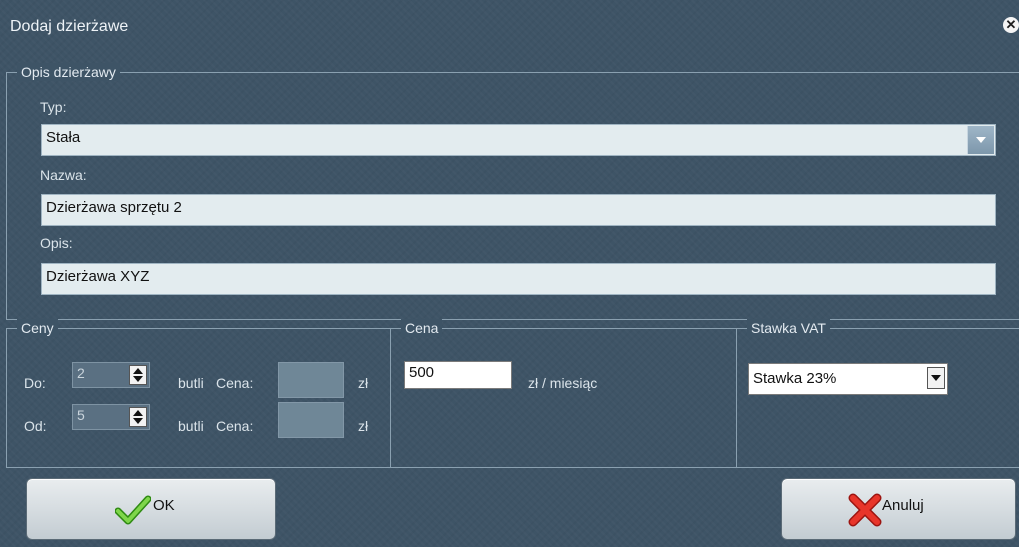 The height and width of the screenshot is (547, 1019). What do you see at coordinates (69, 26) in the screenshot?
I see `window-title: Dodaj dzierżawe` at bounding box center [69, 26].